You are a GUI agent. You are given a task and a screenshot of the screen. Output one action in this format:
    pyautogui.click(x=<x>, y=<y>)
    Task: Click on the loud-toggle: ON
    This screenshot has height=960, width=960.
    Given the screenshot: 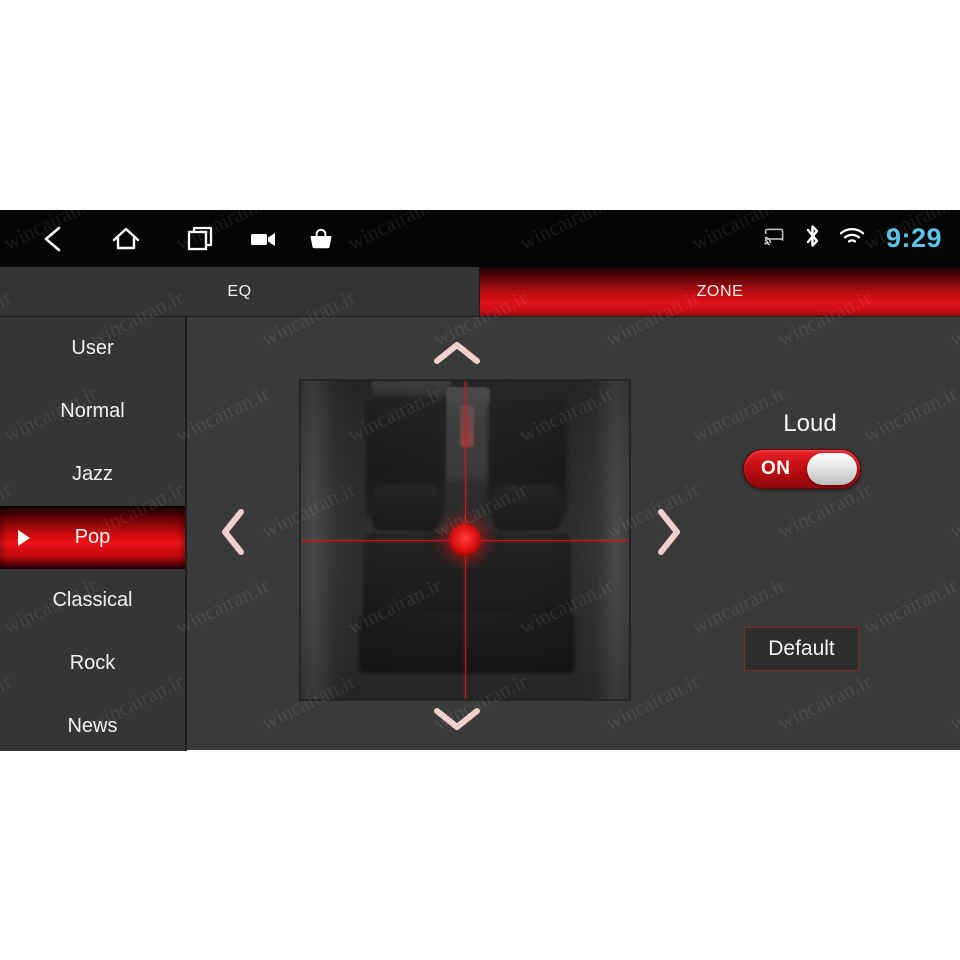 What is the action you would take?
    pyautogui.click(x=802, y=469)
    